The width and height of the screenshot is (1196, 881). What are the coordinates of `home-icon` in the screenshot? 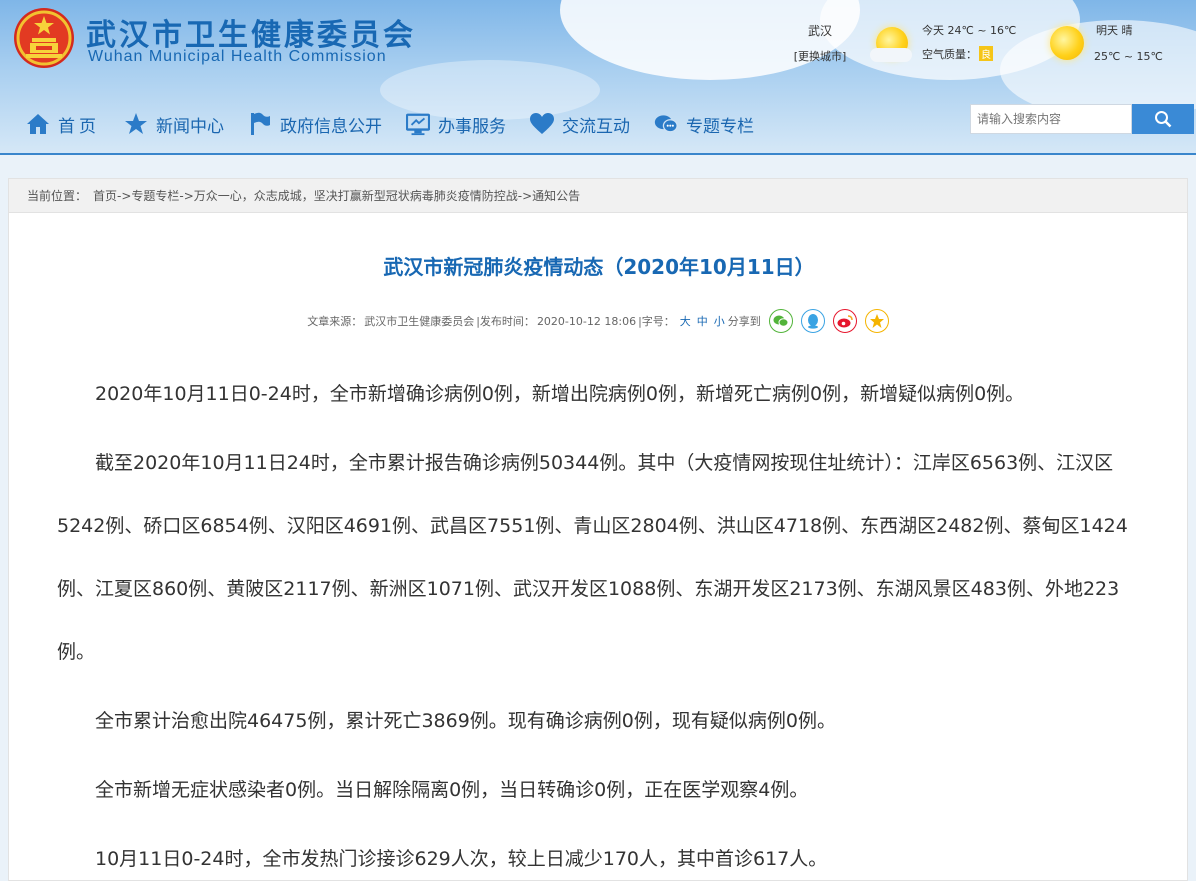 It's located at (38, 124).